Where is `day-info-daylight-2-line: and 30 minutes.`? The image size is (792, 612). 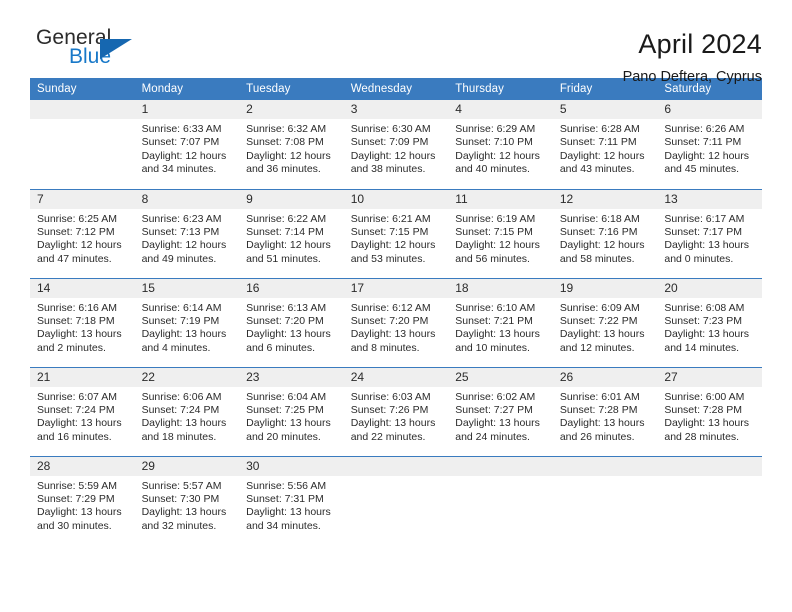
day-info-daylight-2-line: and 30 minutes. is located at coordinates (74, 525).